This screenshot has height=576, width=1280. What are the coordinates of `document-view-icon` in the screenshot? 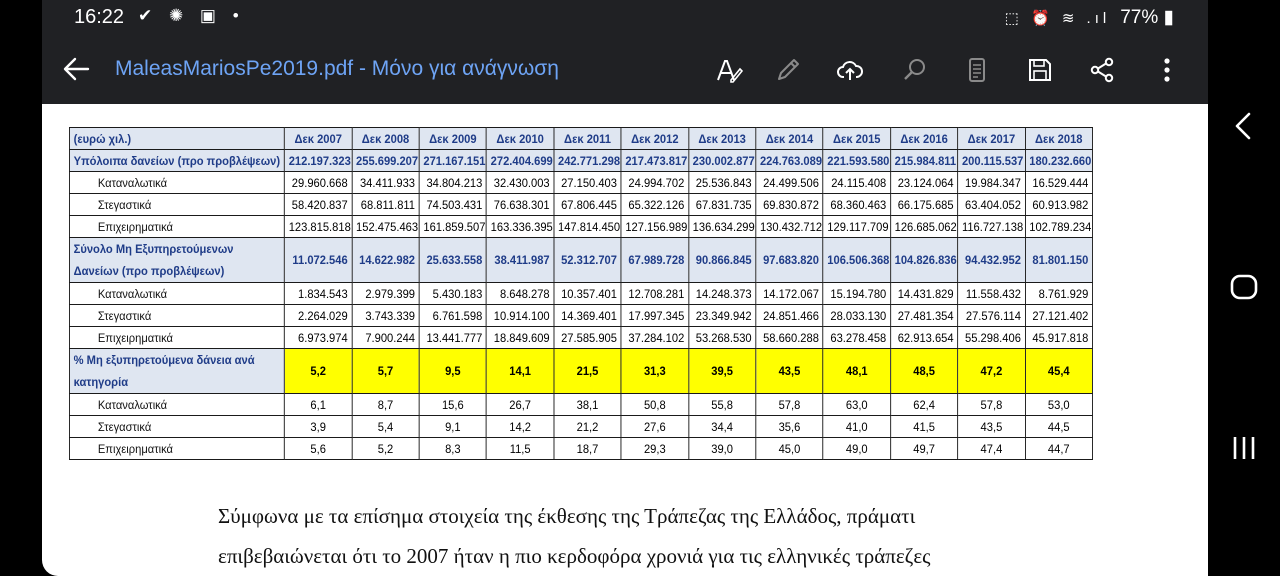 It's located at (977, 70).